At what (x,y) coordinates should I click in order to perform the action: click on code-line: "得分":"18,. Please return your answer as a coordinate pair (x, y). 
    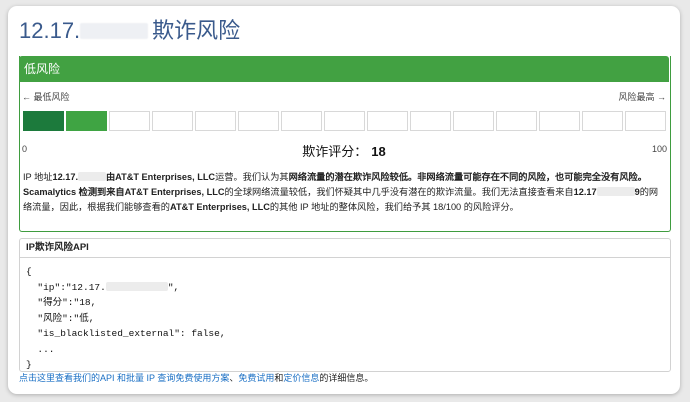
    Looking at the image, I should click on (61, 302).